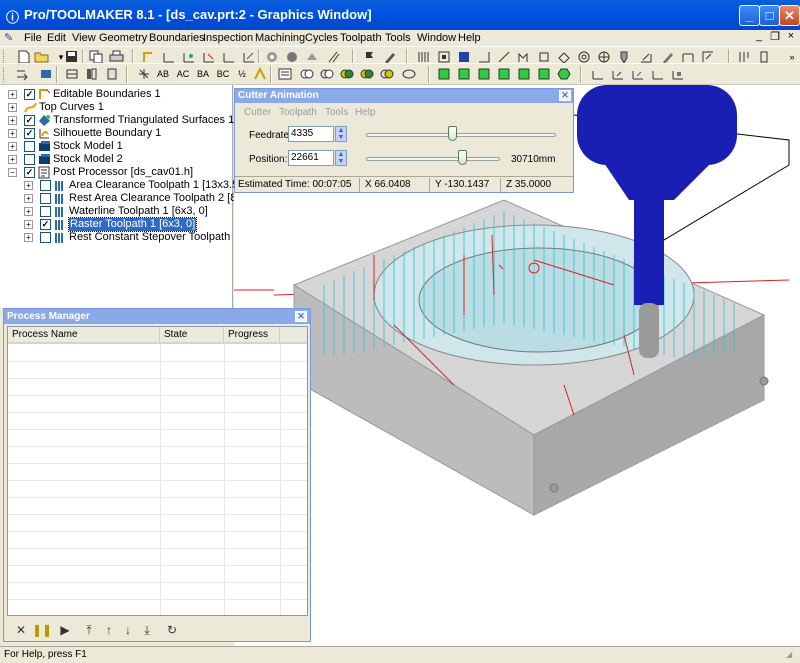 The width and height of the screenshot is (800, 663). Describe the element at coordinates (564, 74) in the screenshot. I see `green-hexagon-icon` at that location.